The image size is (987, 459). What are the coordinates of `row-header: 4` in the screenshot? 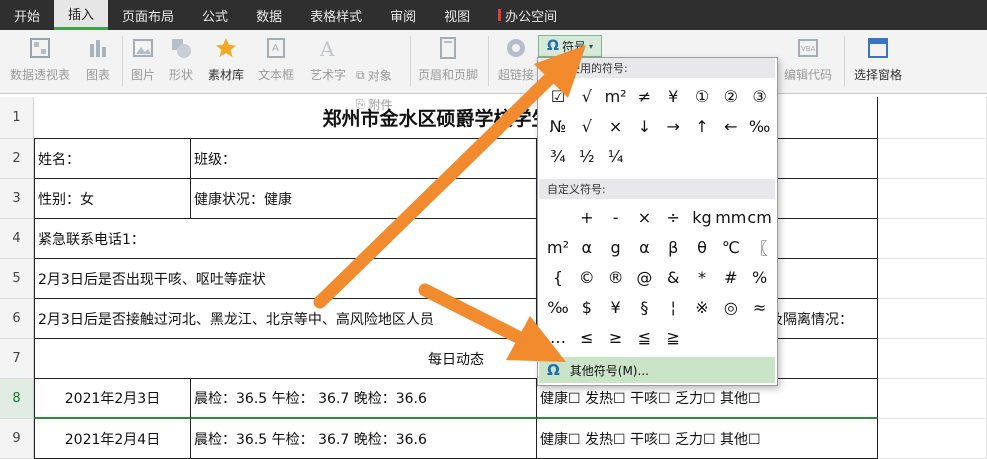 It's located at (17, 239).